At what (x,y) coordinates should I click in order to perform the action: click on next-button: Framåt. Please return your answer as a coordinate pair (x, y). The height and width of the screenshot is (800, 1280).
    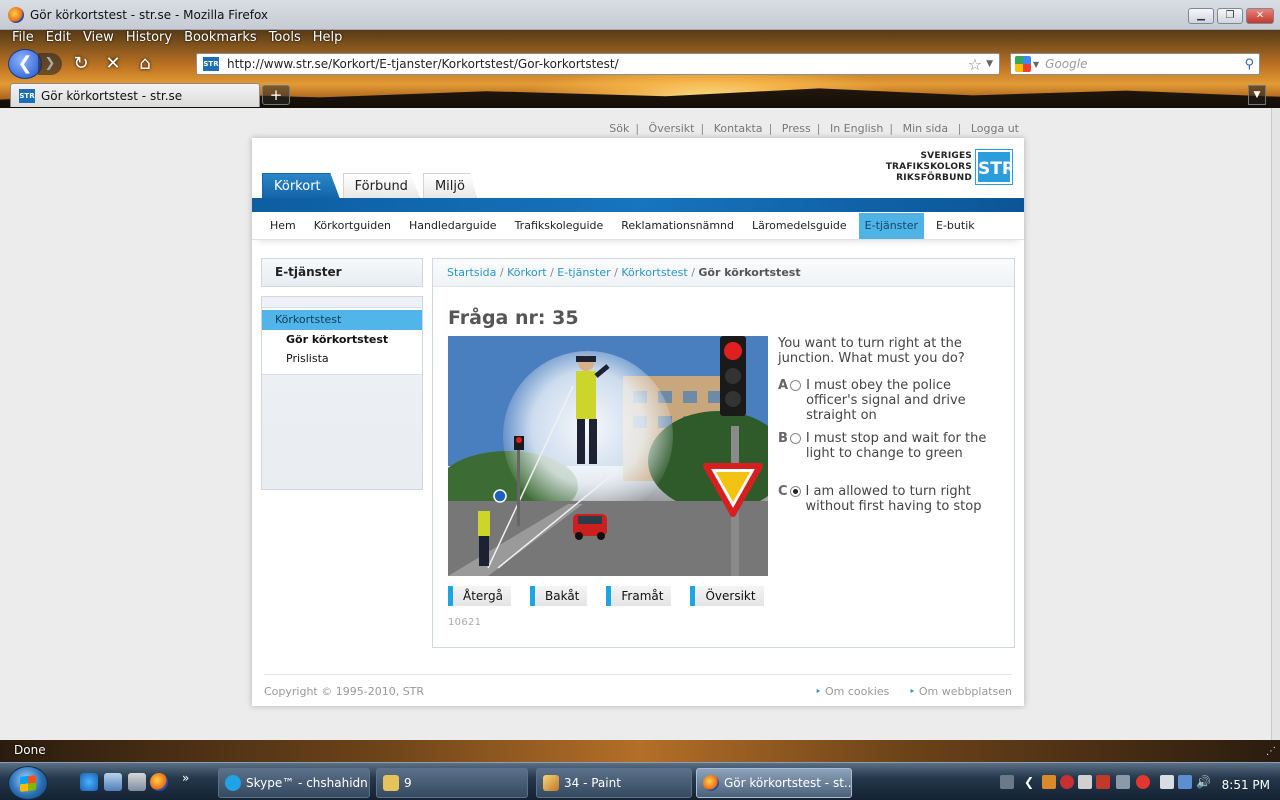
    Looking at the image, I should click on (639, 596).